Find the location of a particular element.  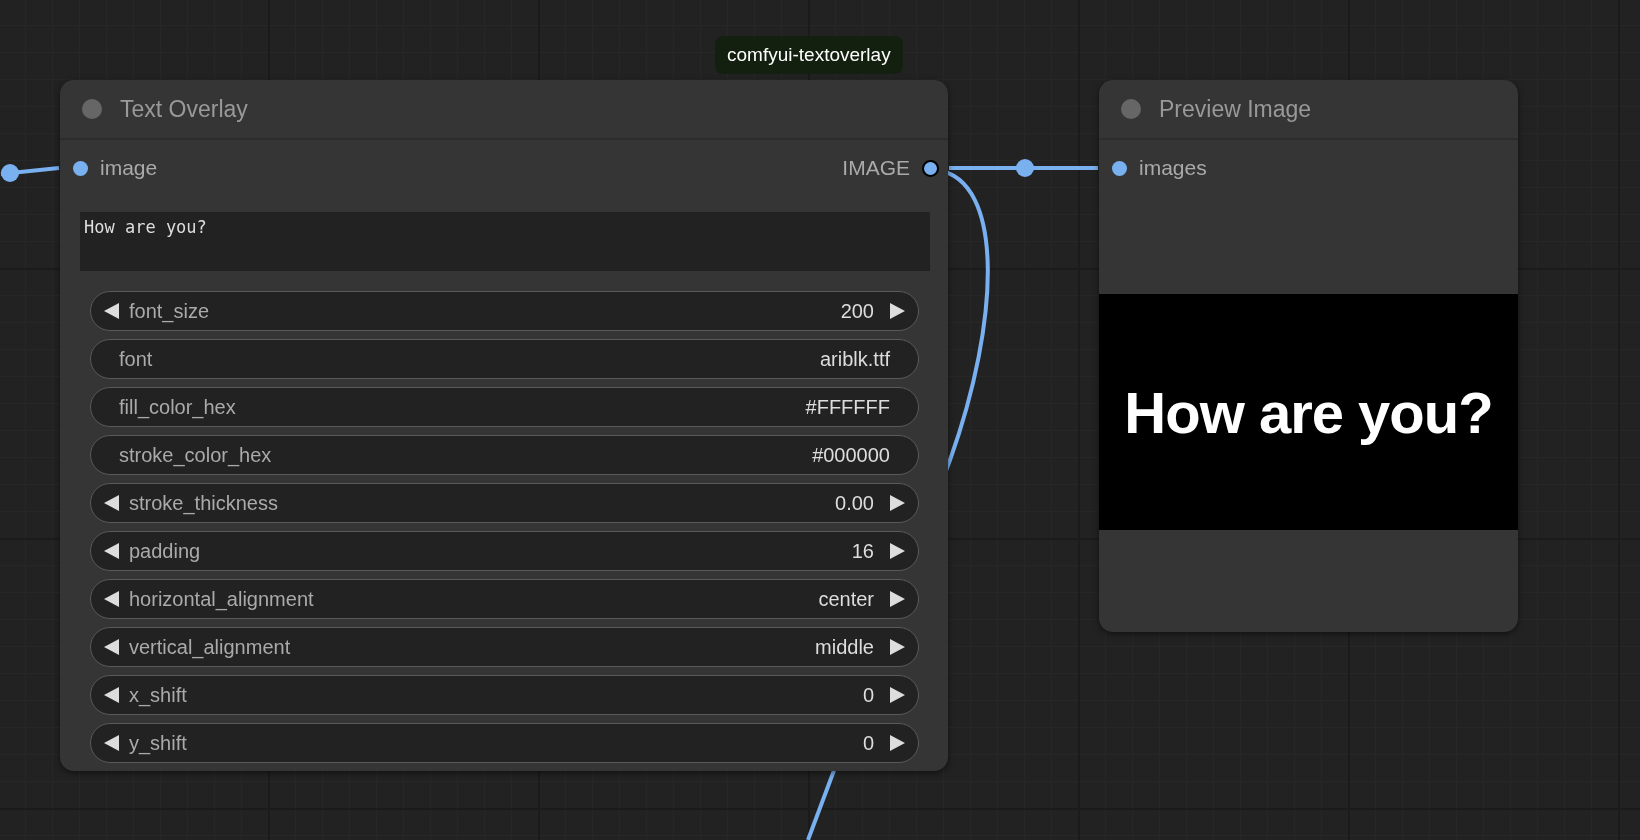

widget-label: stroke_thickness is located at coordinates (204, 503).